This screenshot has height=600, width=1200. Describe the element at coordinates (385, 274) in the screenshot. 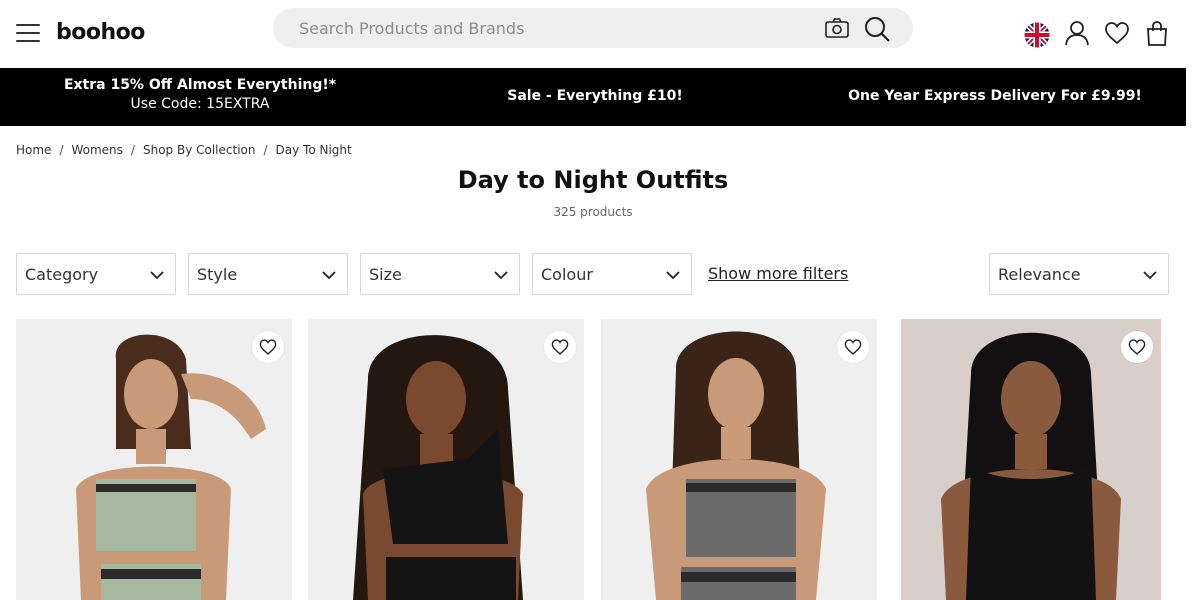

I see `filter-size-label: Size` at that location.